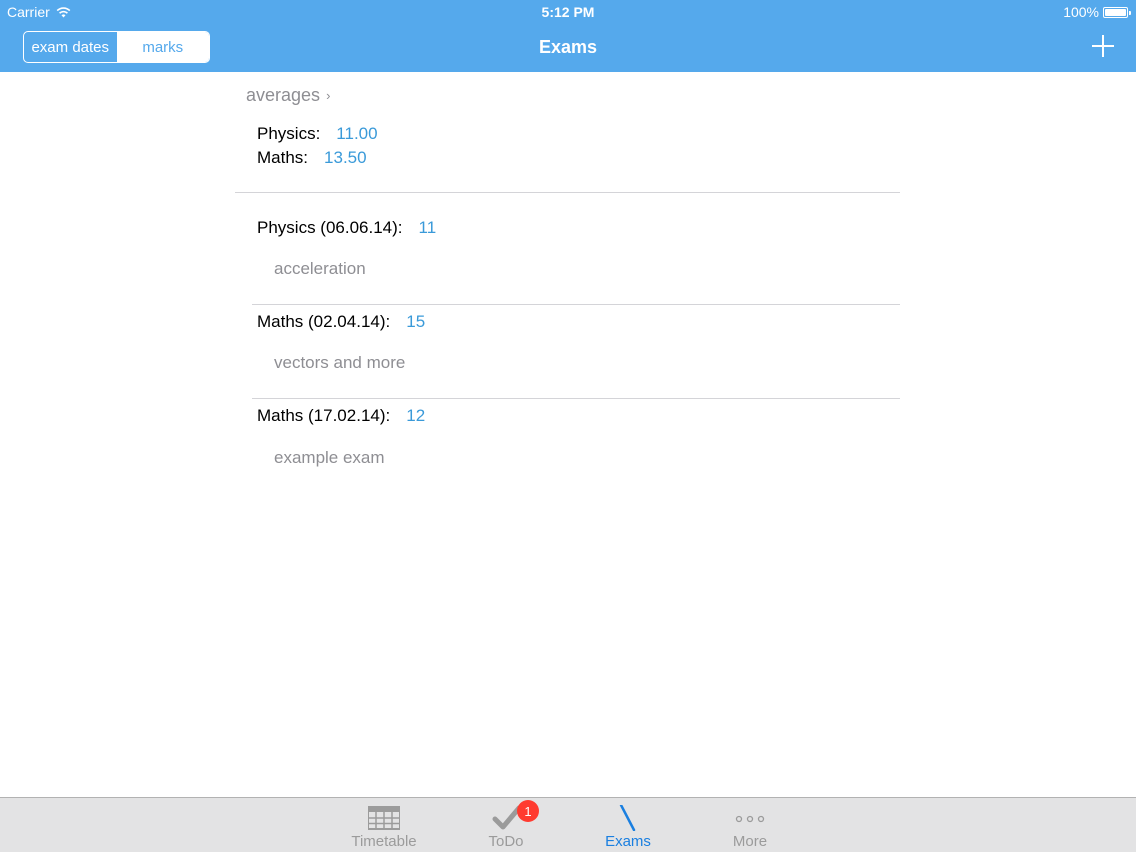 Image resolution: width=1136 pixels, height=852 pixels. I want to click on tab-exams: Exams, so click(628, 825).